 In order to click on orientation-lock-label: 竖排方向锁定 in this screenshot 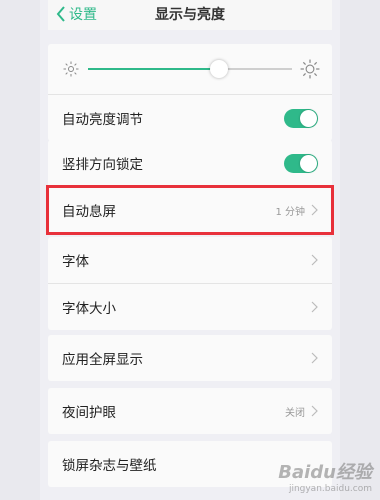, I will do `click(102, 165)`.